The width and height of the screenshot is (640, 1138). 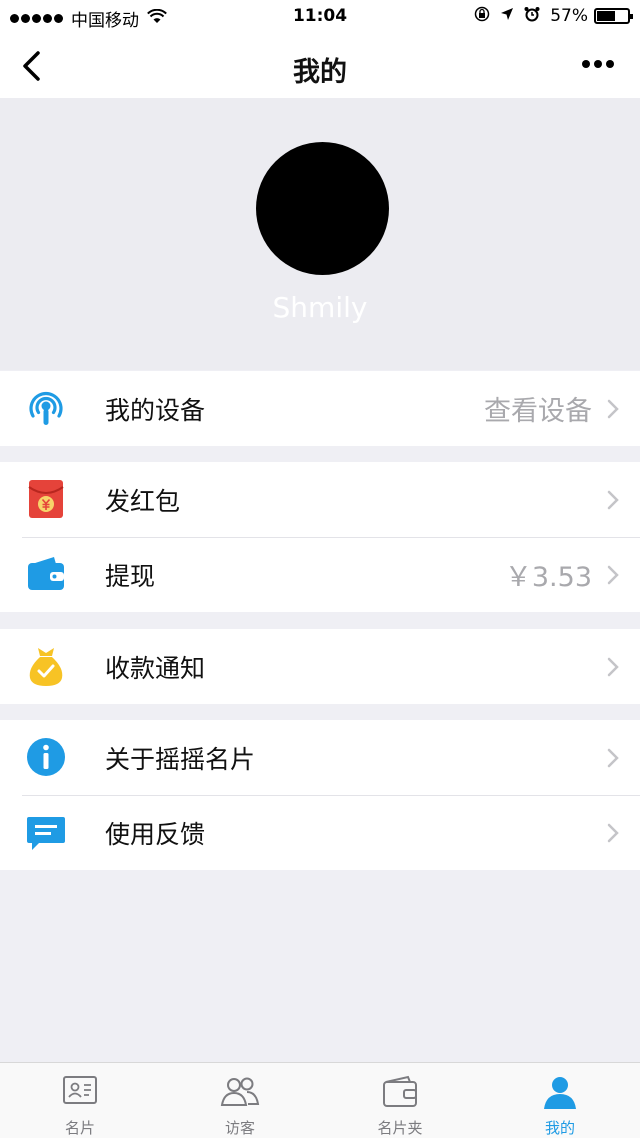 I want to click on menu-item-label: 提现, so click(x=130, y=576).